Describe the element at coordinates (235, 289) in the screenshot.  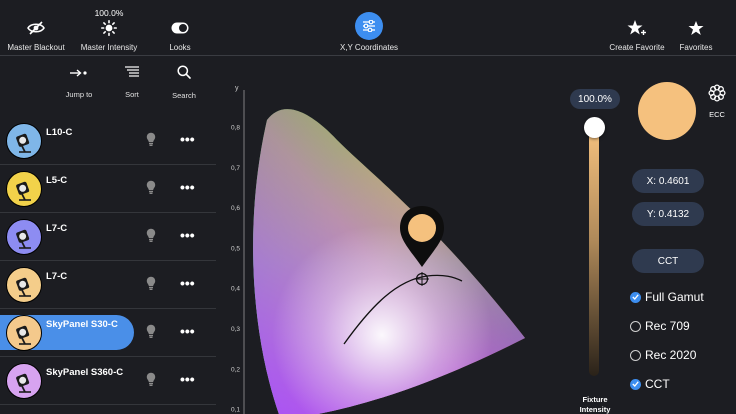
I see `y-tick-label: 0,4` at that location.